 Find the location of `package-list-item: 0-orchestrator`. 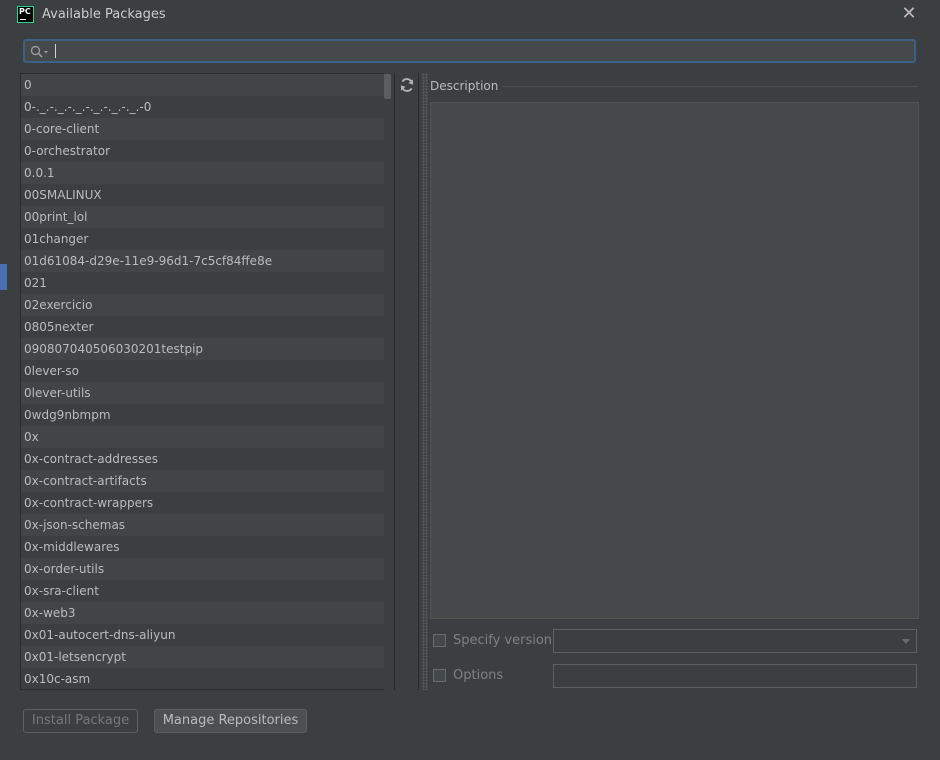

package-list-item: 0-orchestrator is located at coordinates (206, 151).